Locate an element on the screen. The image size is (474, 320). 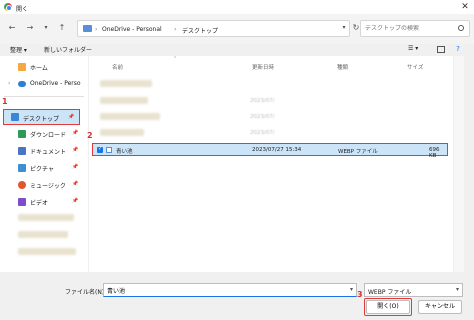
sidebar-item-label: ミュージック is located at coordinates (48, 186).